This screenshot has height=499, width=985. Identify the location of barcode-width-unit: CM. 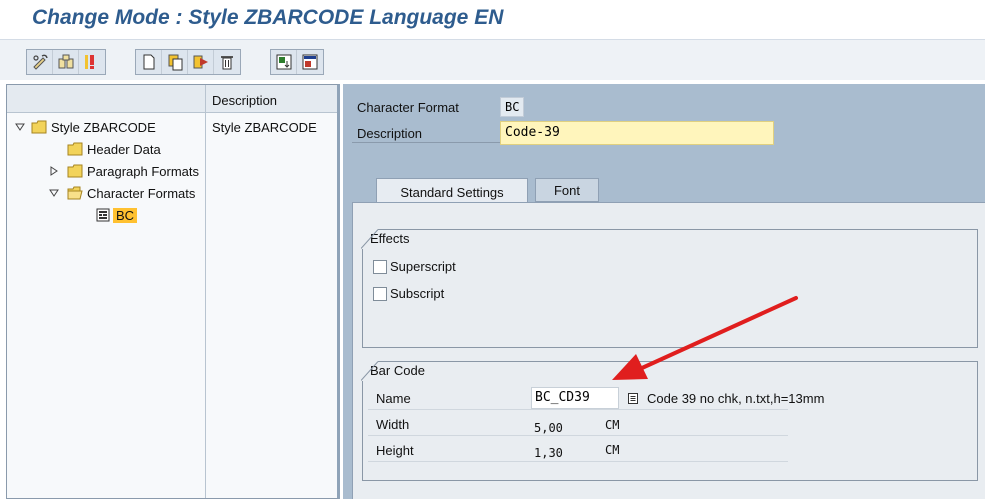
(612, 425).